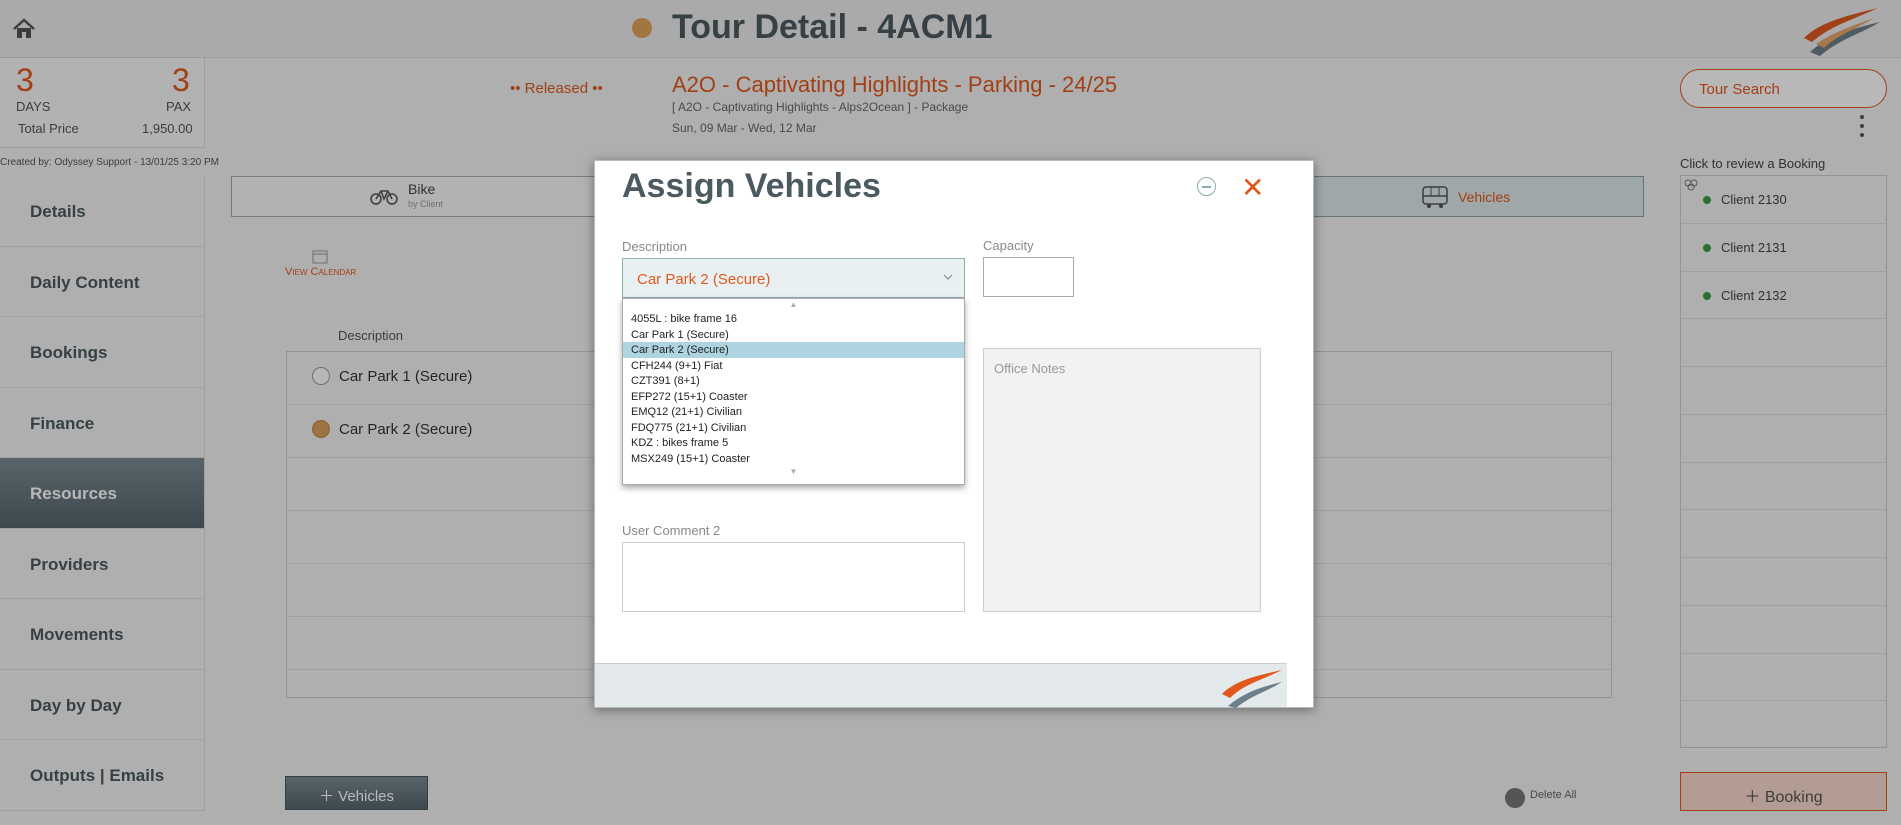  What do you see at coordinates (793, 305) in the screenshot?
I see `scroll-up-icon: ▲` at bounding box center [793, 305].